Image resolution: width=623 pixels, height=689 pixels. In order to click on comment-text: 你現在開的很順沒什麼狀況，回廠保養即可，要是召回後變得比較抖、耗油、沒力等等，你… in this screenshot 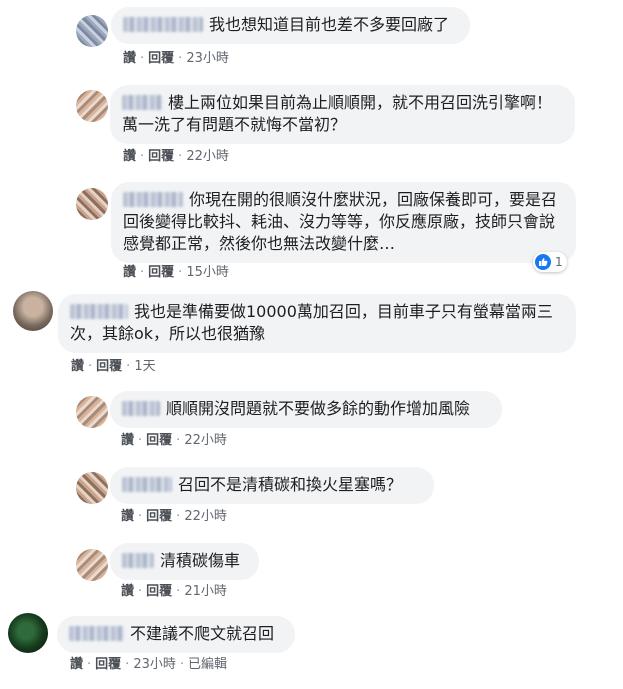, I will do `click(340, 221)`.